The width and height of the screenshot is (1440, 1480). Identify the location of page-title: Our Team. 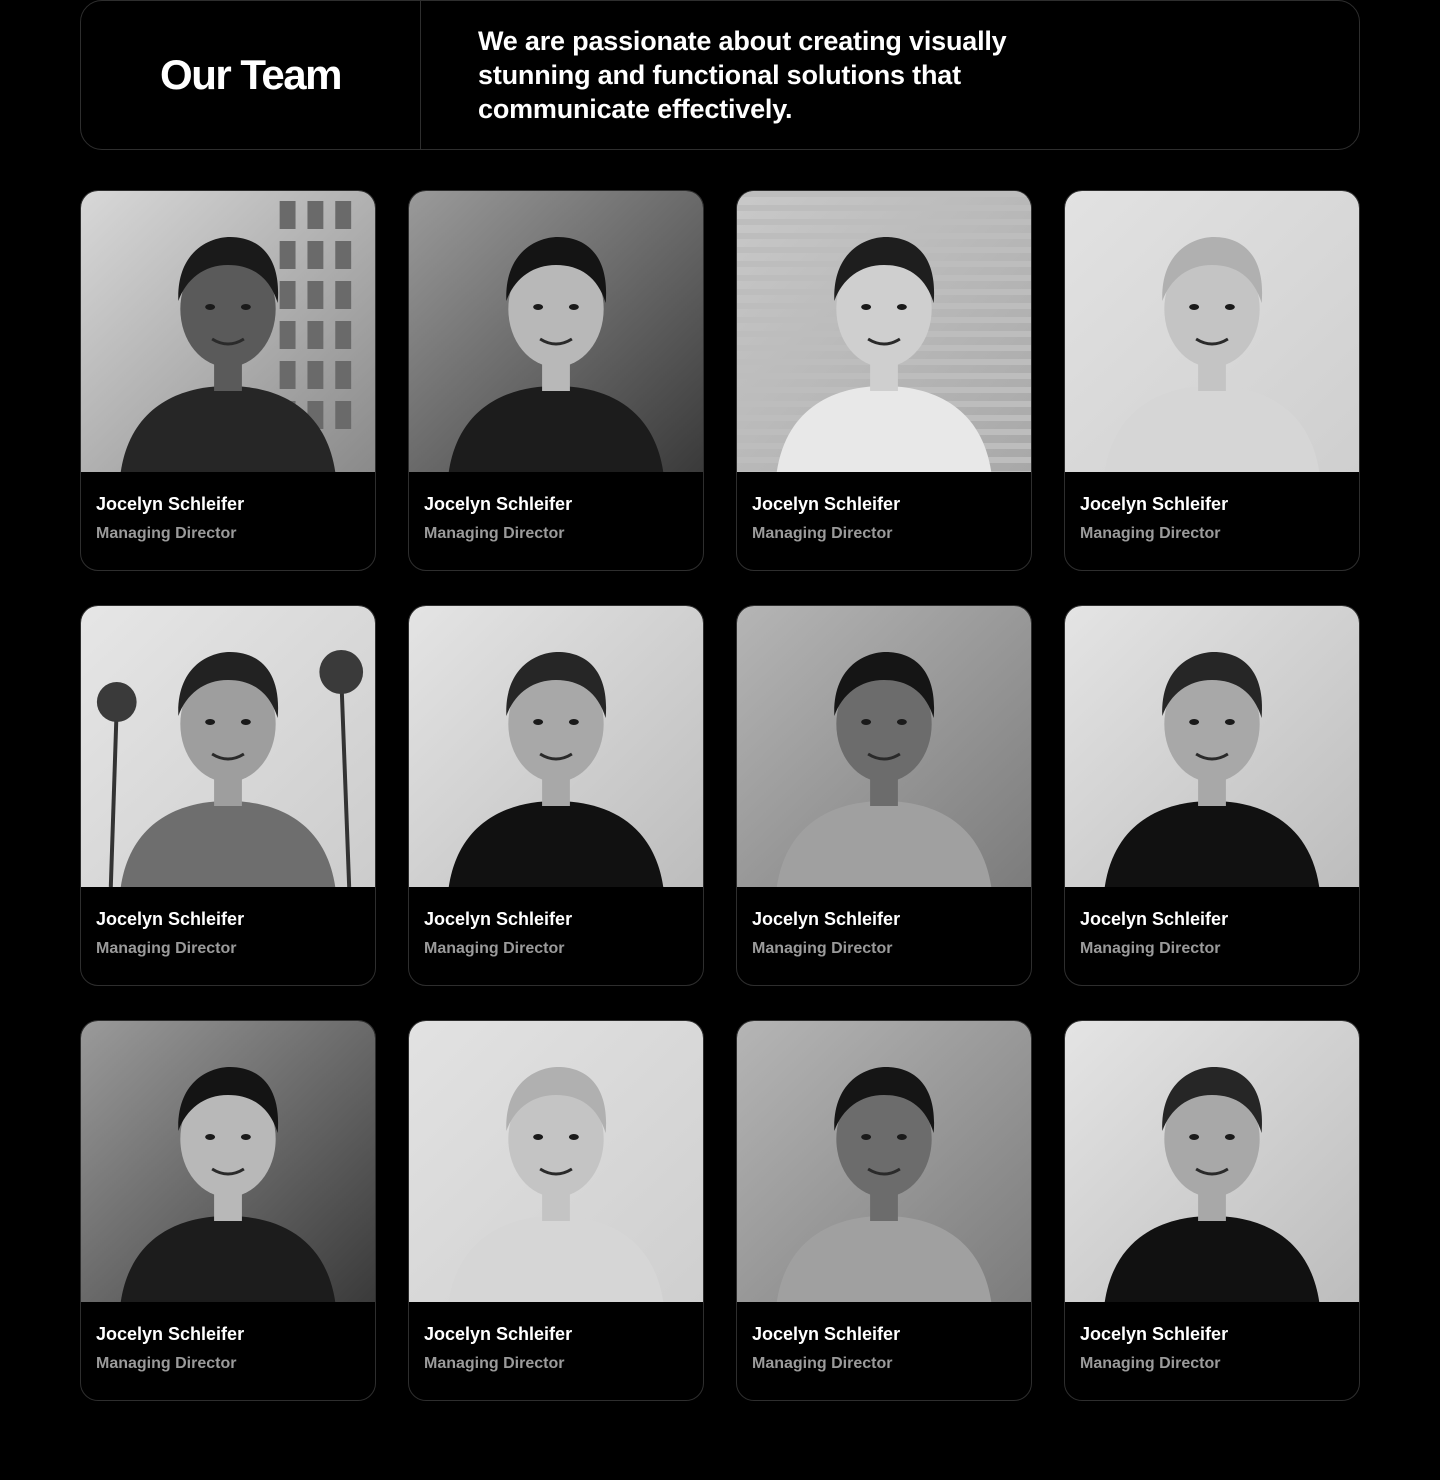
(251, 74).